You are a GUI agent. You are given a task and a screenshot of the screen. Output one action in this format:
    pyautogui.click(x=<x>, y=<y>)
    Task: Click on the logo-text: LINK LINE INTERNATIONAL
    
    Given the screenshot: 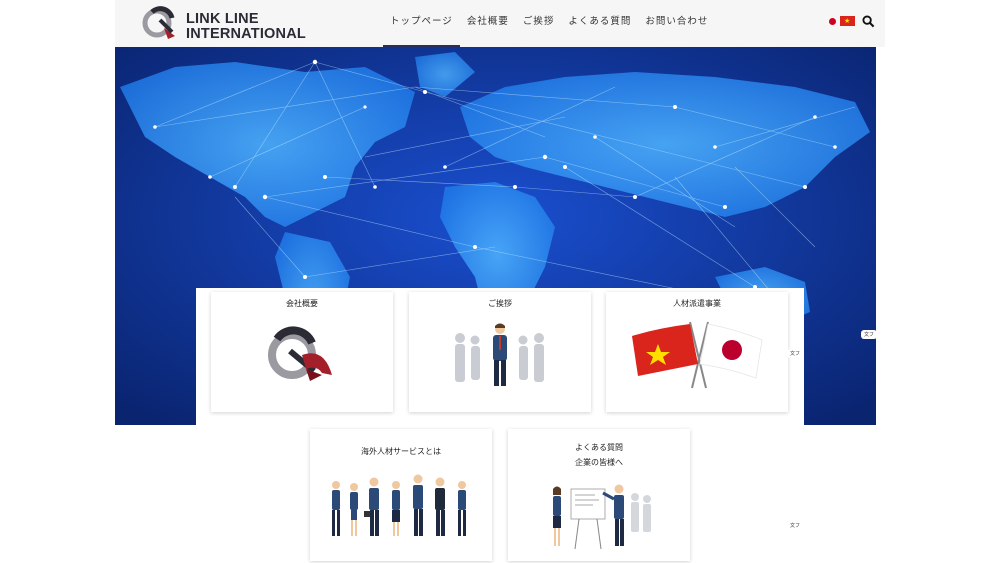 What is the action you would take?
    pyautogui.click(x=246, y=27)
    